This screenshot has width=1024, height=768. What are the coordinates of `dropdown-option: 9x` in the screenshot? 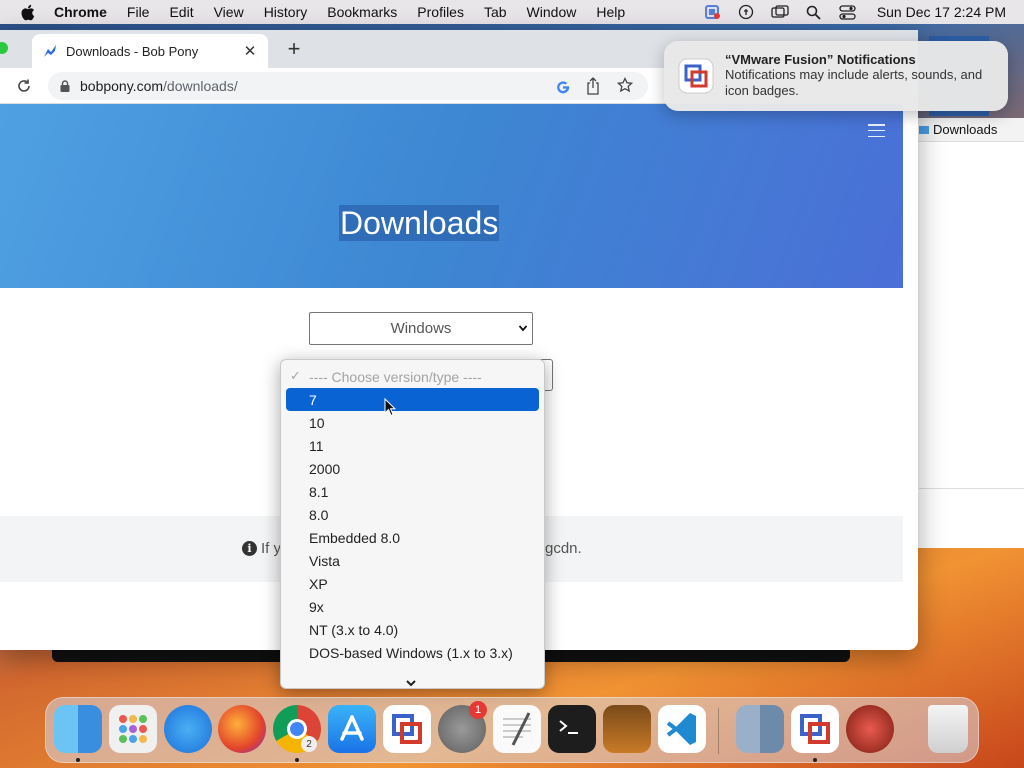 It's located at (412, 606).